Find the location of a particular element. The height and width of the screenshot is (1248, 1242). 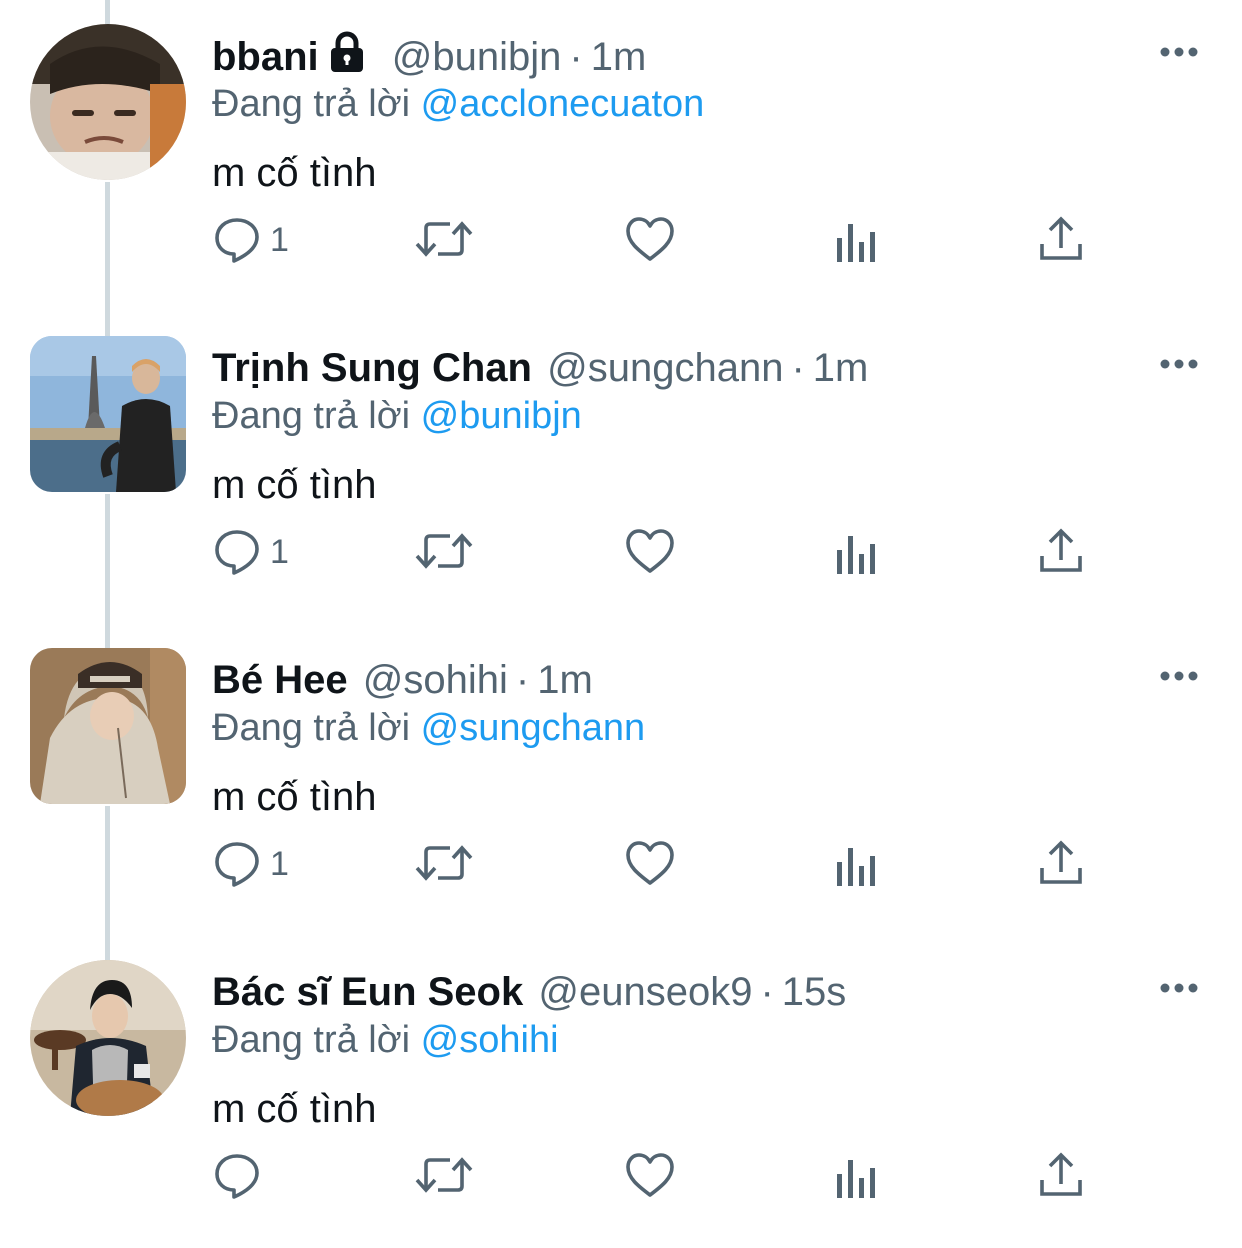

tweet-actions is located at coordinates (621, 1176).